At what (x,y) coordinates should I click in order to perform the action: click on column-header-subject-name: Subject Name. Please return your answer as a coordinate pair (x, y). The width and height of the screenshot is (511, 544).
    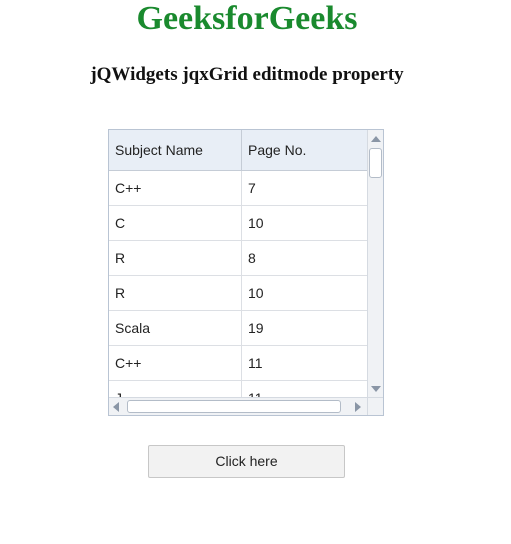
    Looking at the image, I should click on (175, 150).